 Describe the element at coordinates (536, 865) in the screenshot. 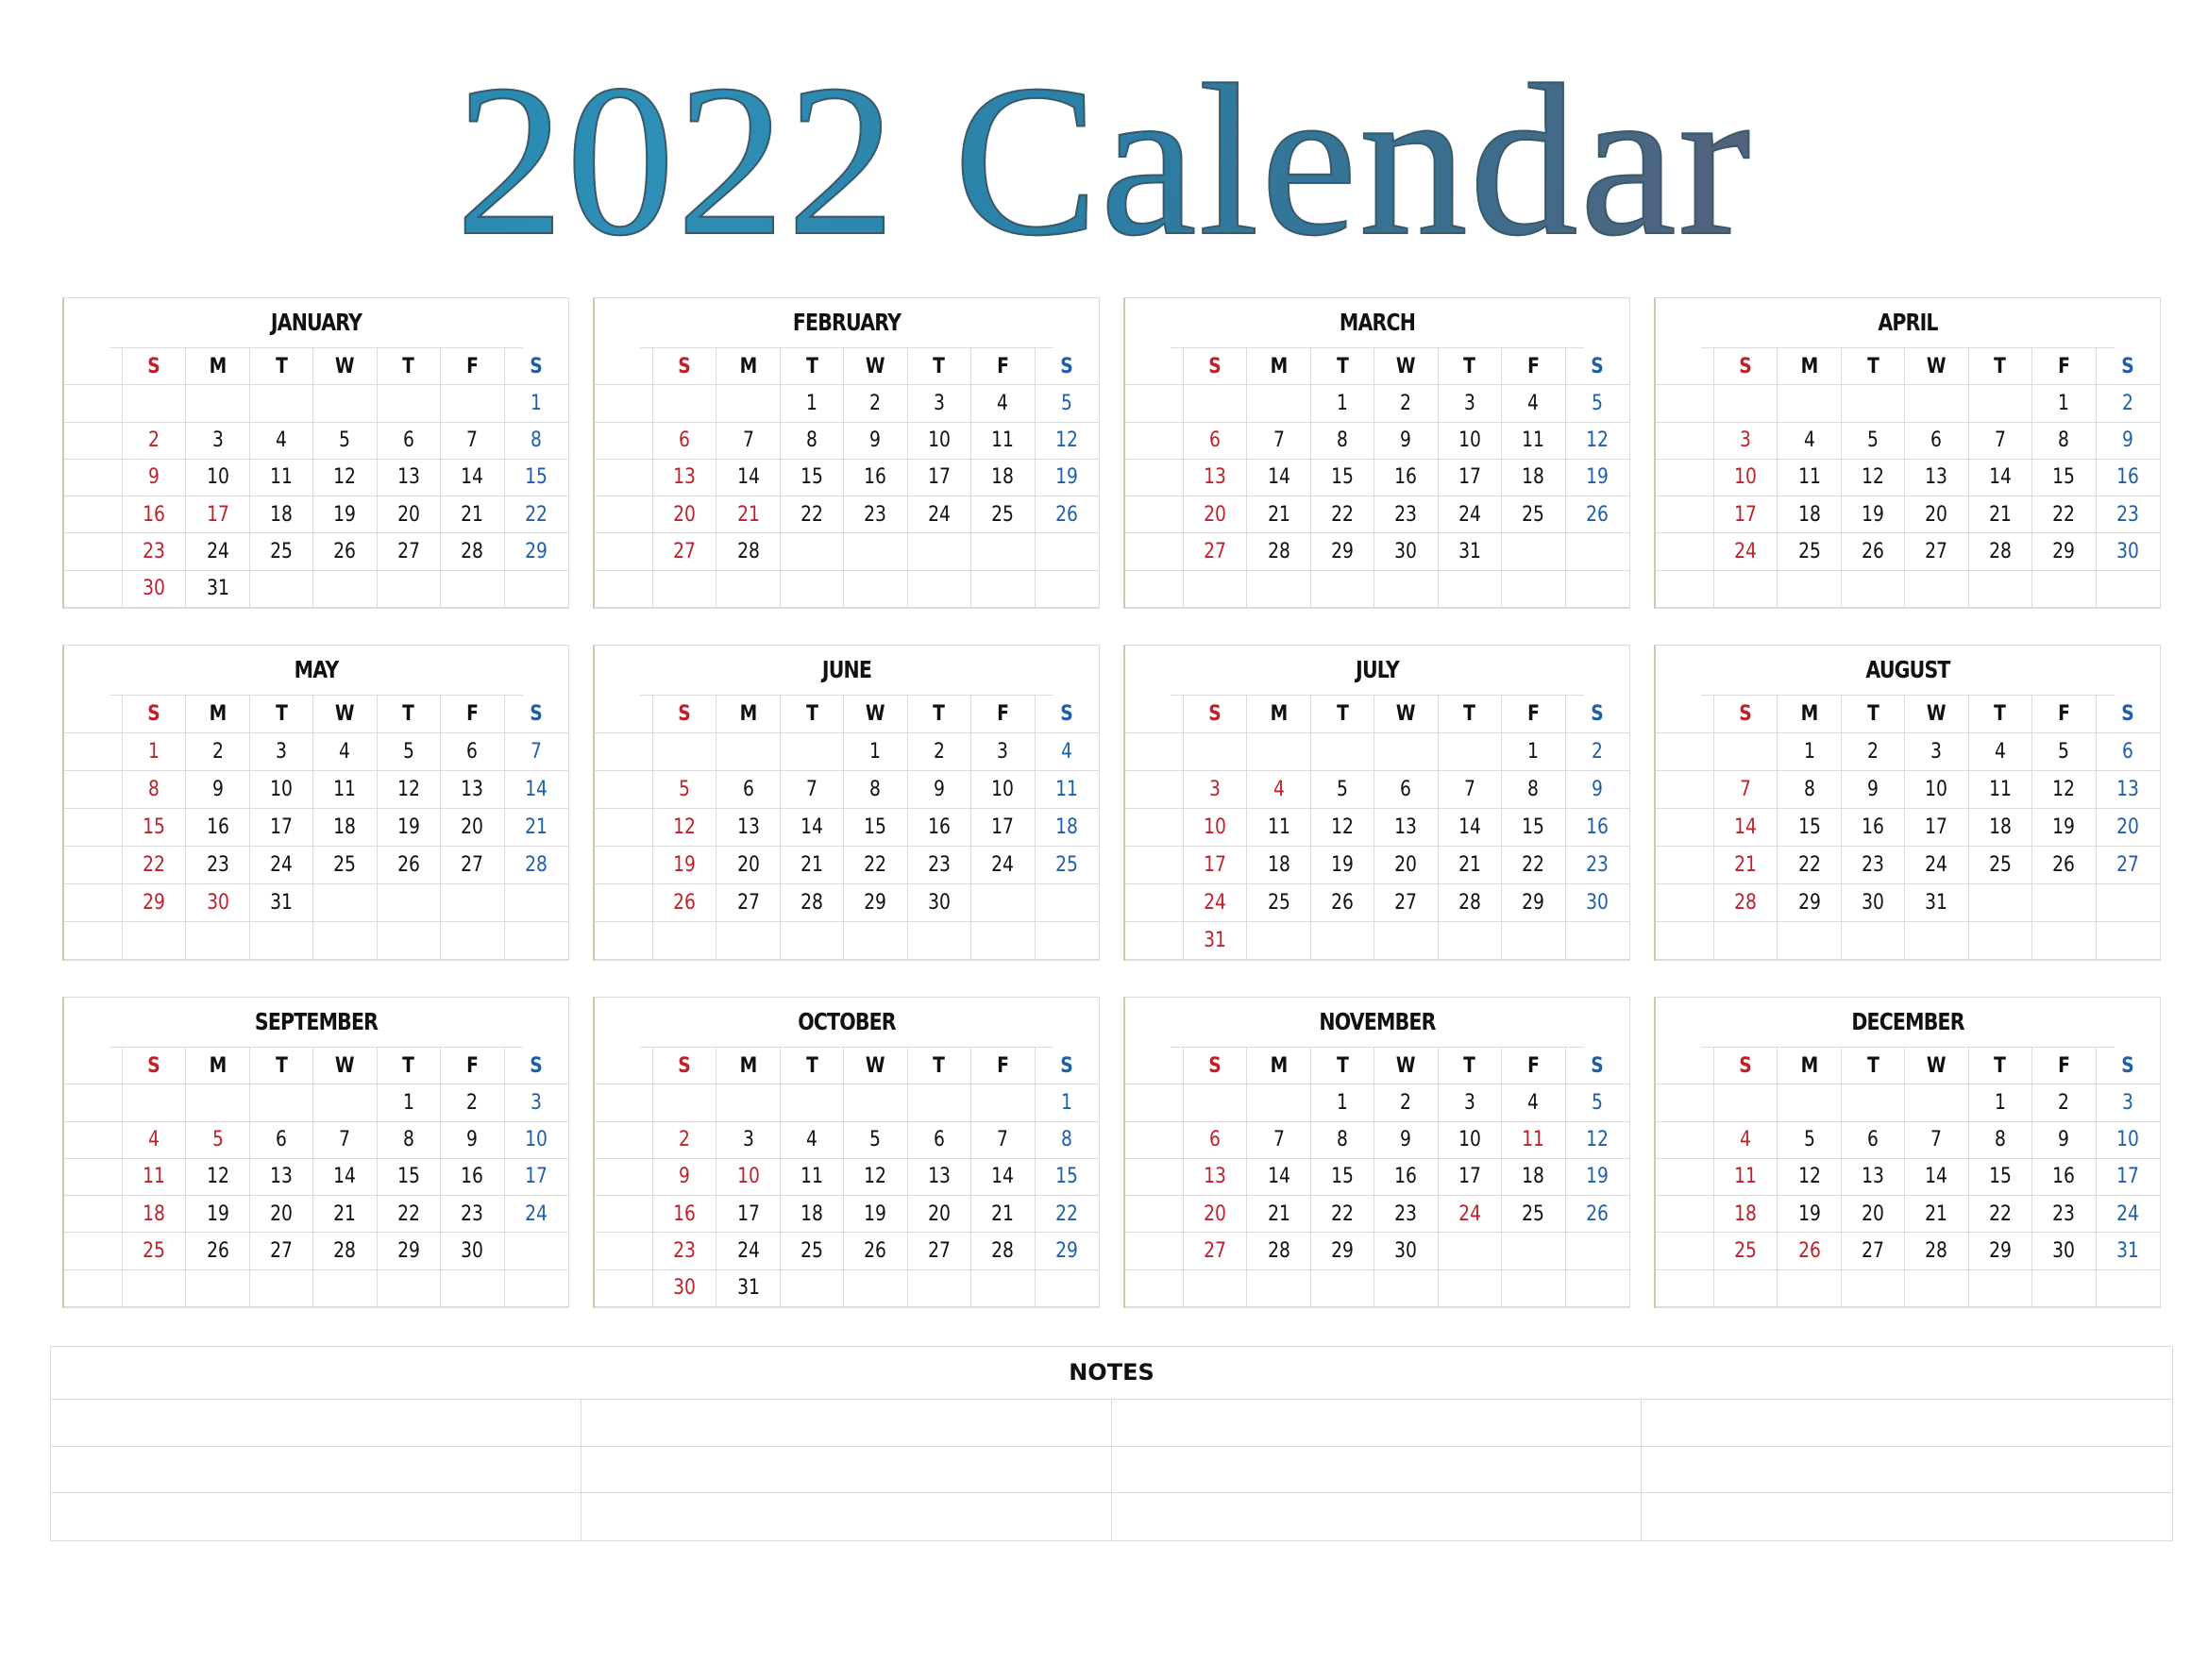

I see `day-number: 28` at that location.